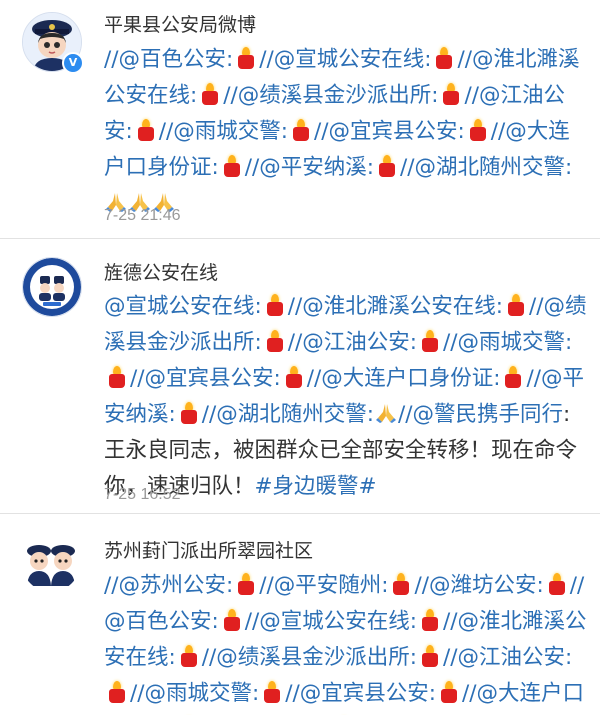  I want to click on mention-link: //@百色公安:, so click(168, 59).